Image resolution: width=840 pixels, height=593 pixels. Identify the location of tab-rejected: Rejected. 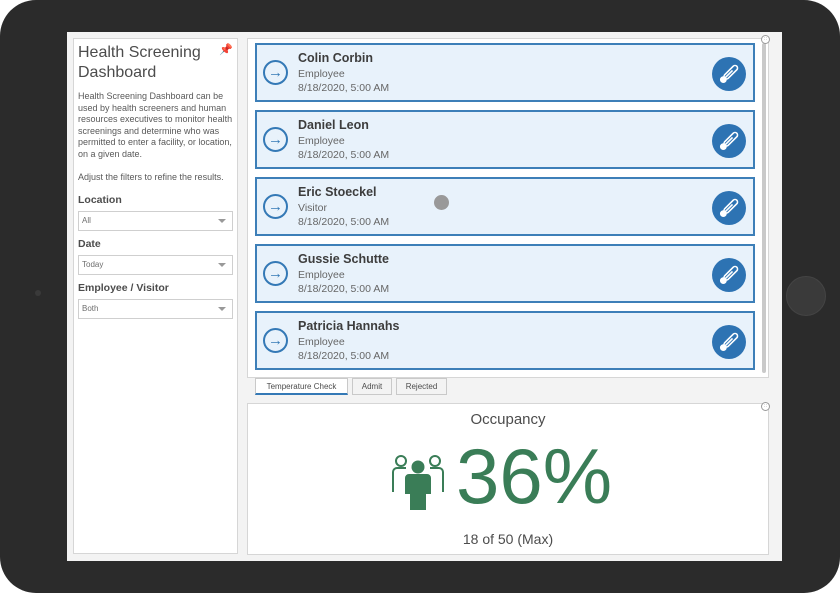
(421, 386).